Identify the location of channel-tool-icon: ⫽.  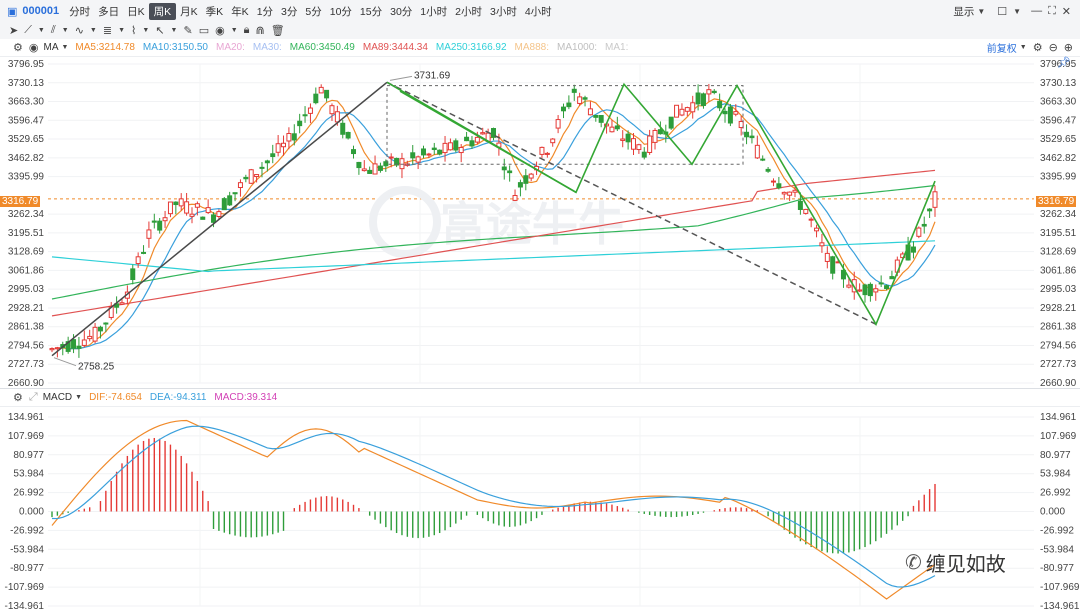
(53, 30).